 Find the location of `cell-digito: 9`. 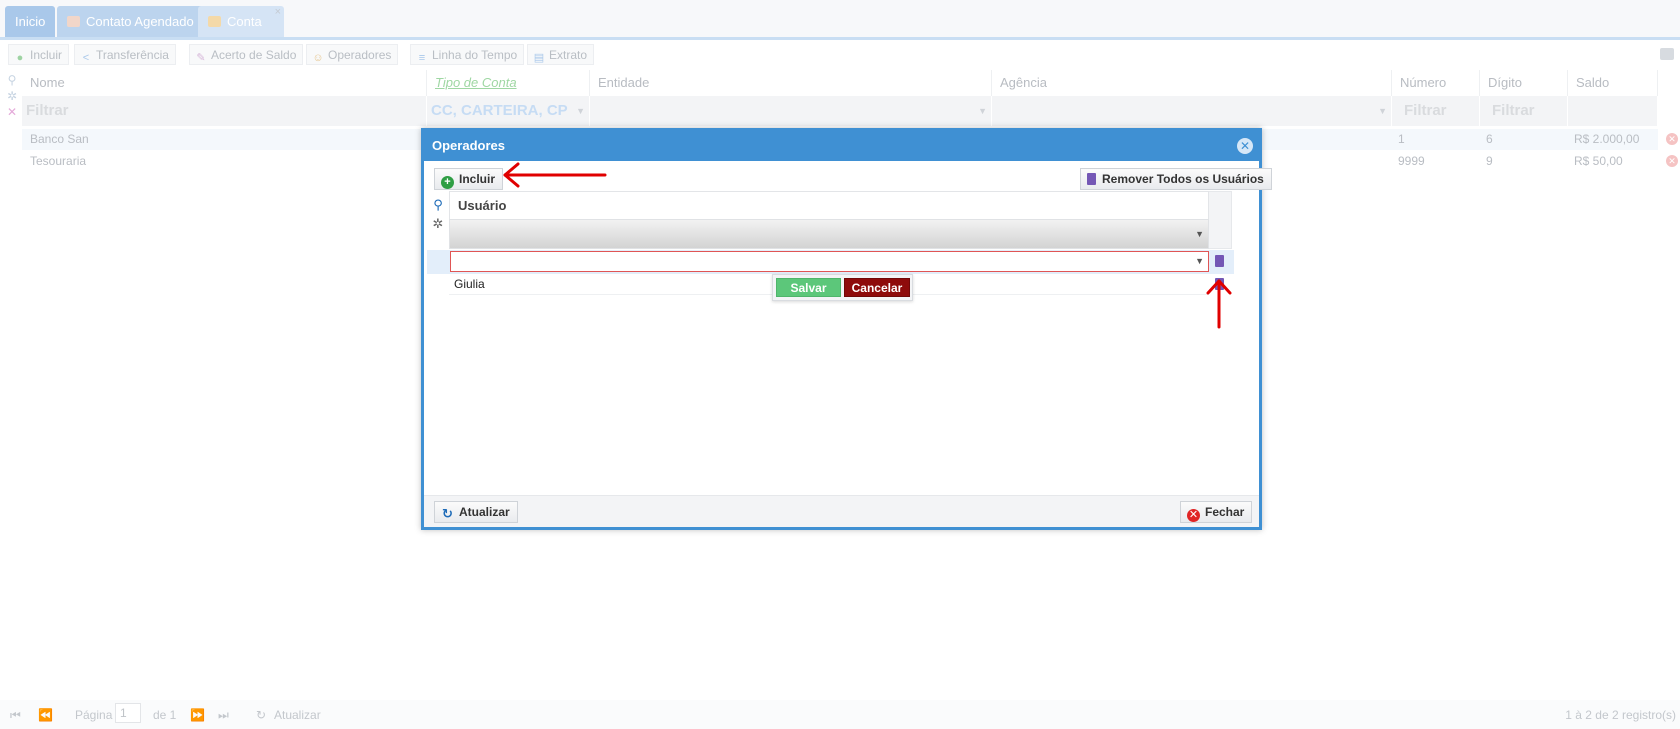

cell-digito: 9 is located at coordinates (1489, 161).